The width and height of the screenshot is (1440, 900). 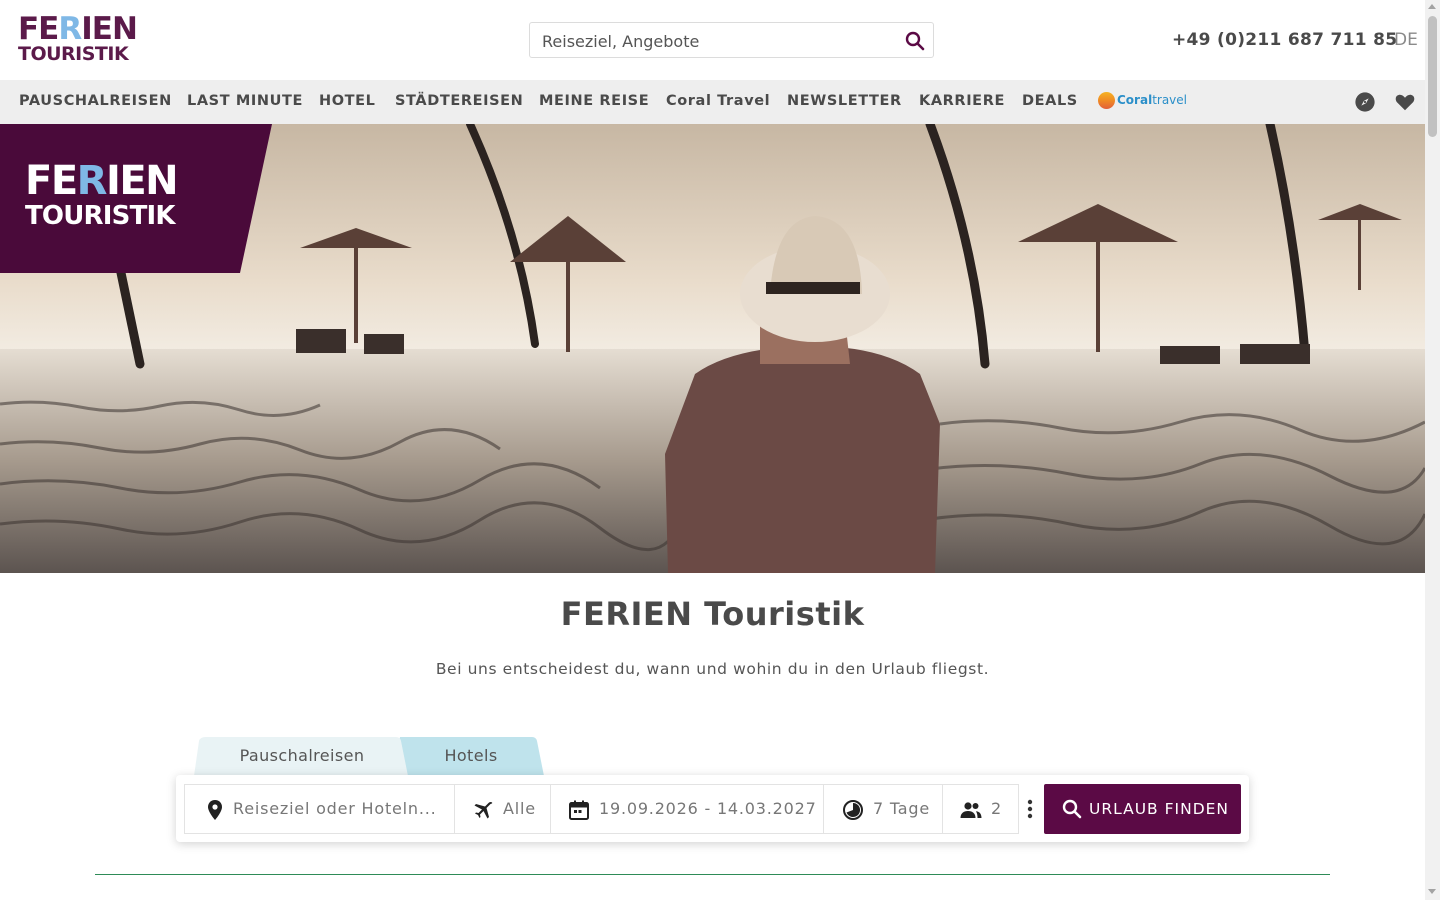 I want to click on nav-item-newsletter: NEWSLETTER, so click(x=844, y=101).